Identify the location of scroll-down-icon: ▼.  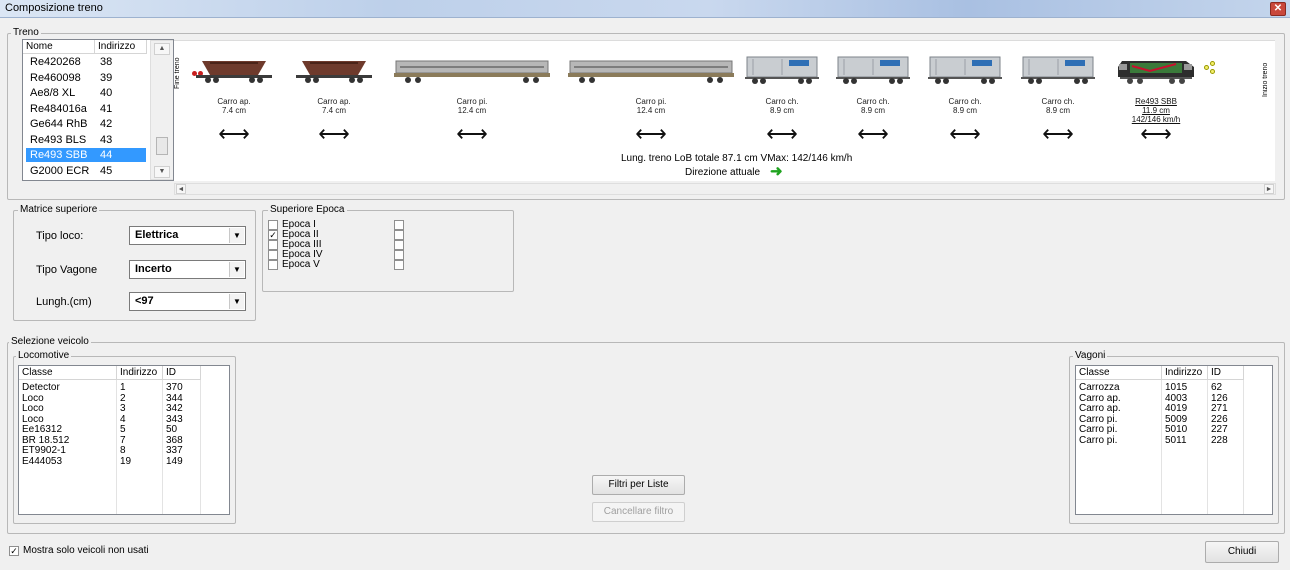
(162, 172).